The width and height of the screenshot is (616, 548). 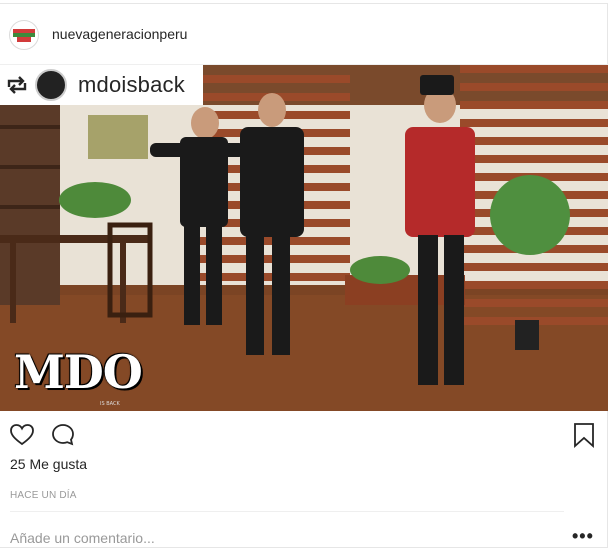 What do you see at coordinates (110, 404) in the screenshot?
I see `mdo-logo-subtext: IS BACK` at bounding box center [110, 404].